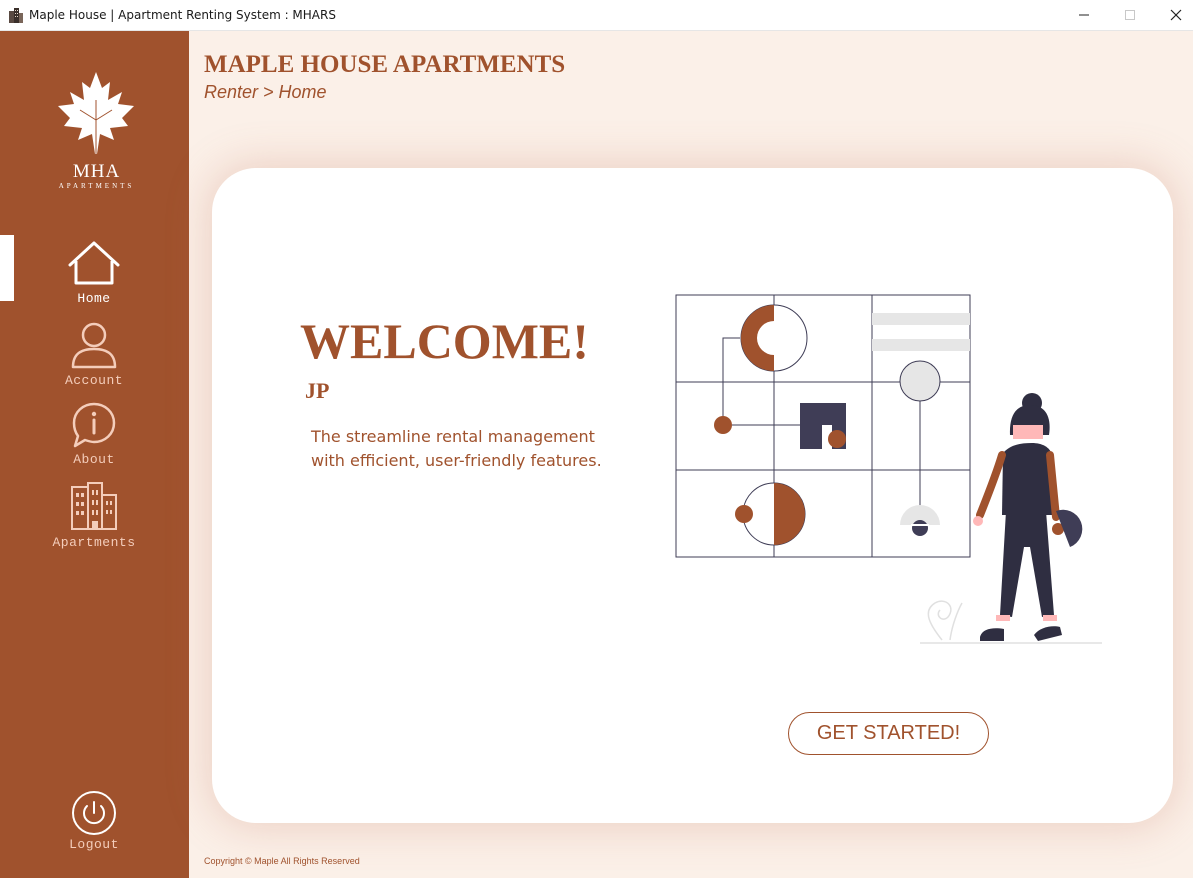 The width and height of the screenshot is (1193, 878). I want to click on breadcrumb: Renter > Home, so click(265, 92).